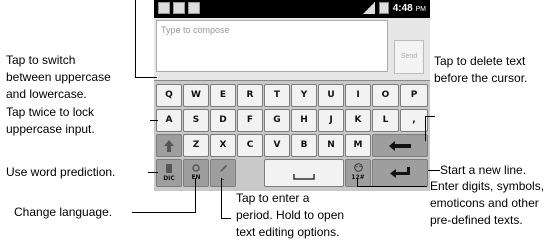 Image resolution: width=550 pixels, height=242 pixels. I want to click on language-label: EN, so click(196, 177).